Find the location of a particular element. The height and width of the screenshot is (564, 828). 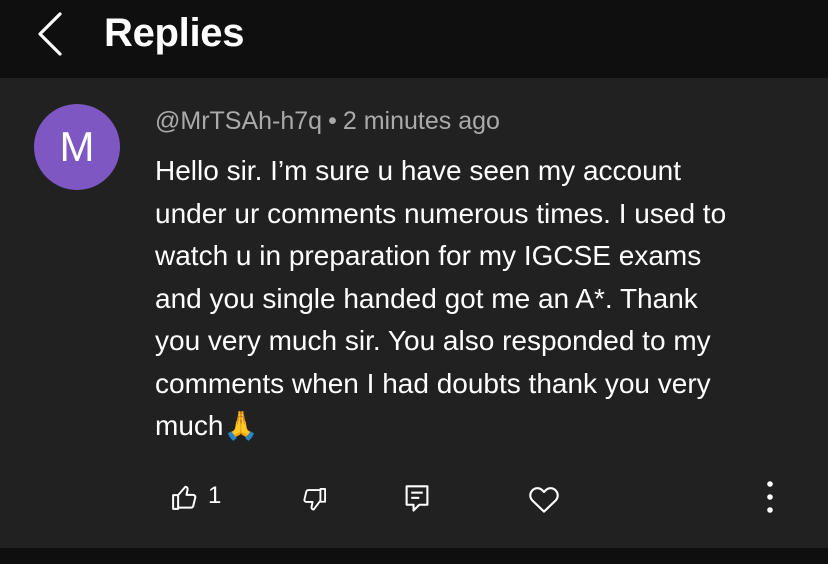

header-bar: Replies is located at coordinates (414, 39).